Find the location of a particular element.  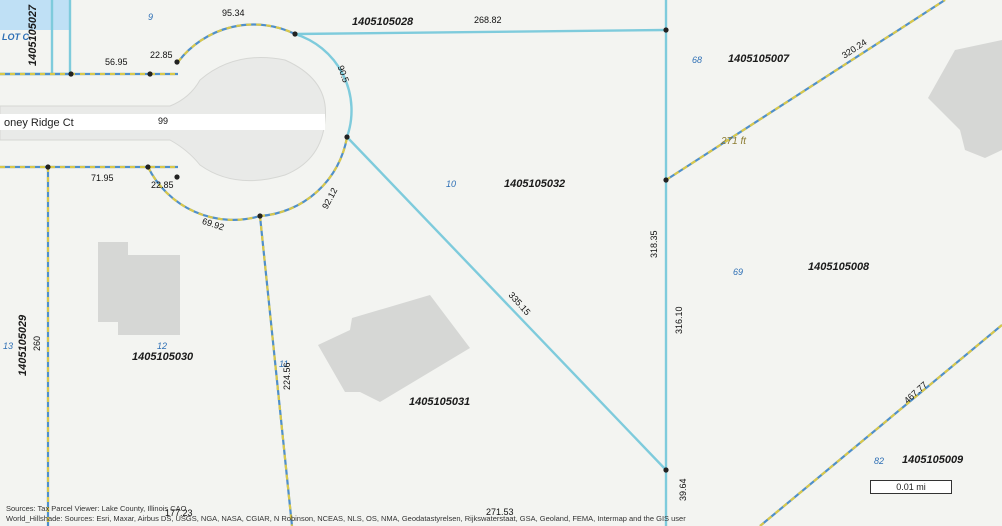

scale-bar: 0.01 mi is located at coordinates (911, 487).